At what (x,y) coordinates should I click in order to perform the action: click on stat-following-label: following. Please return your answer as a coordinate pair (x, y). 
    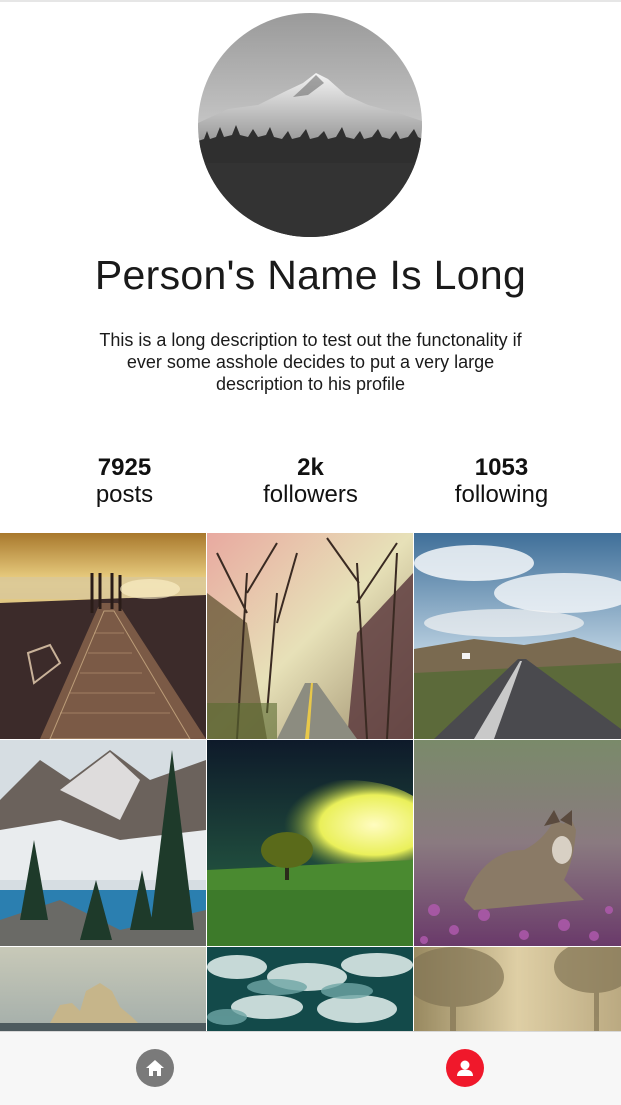
    Looking at the image, I should click on (501, 494).